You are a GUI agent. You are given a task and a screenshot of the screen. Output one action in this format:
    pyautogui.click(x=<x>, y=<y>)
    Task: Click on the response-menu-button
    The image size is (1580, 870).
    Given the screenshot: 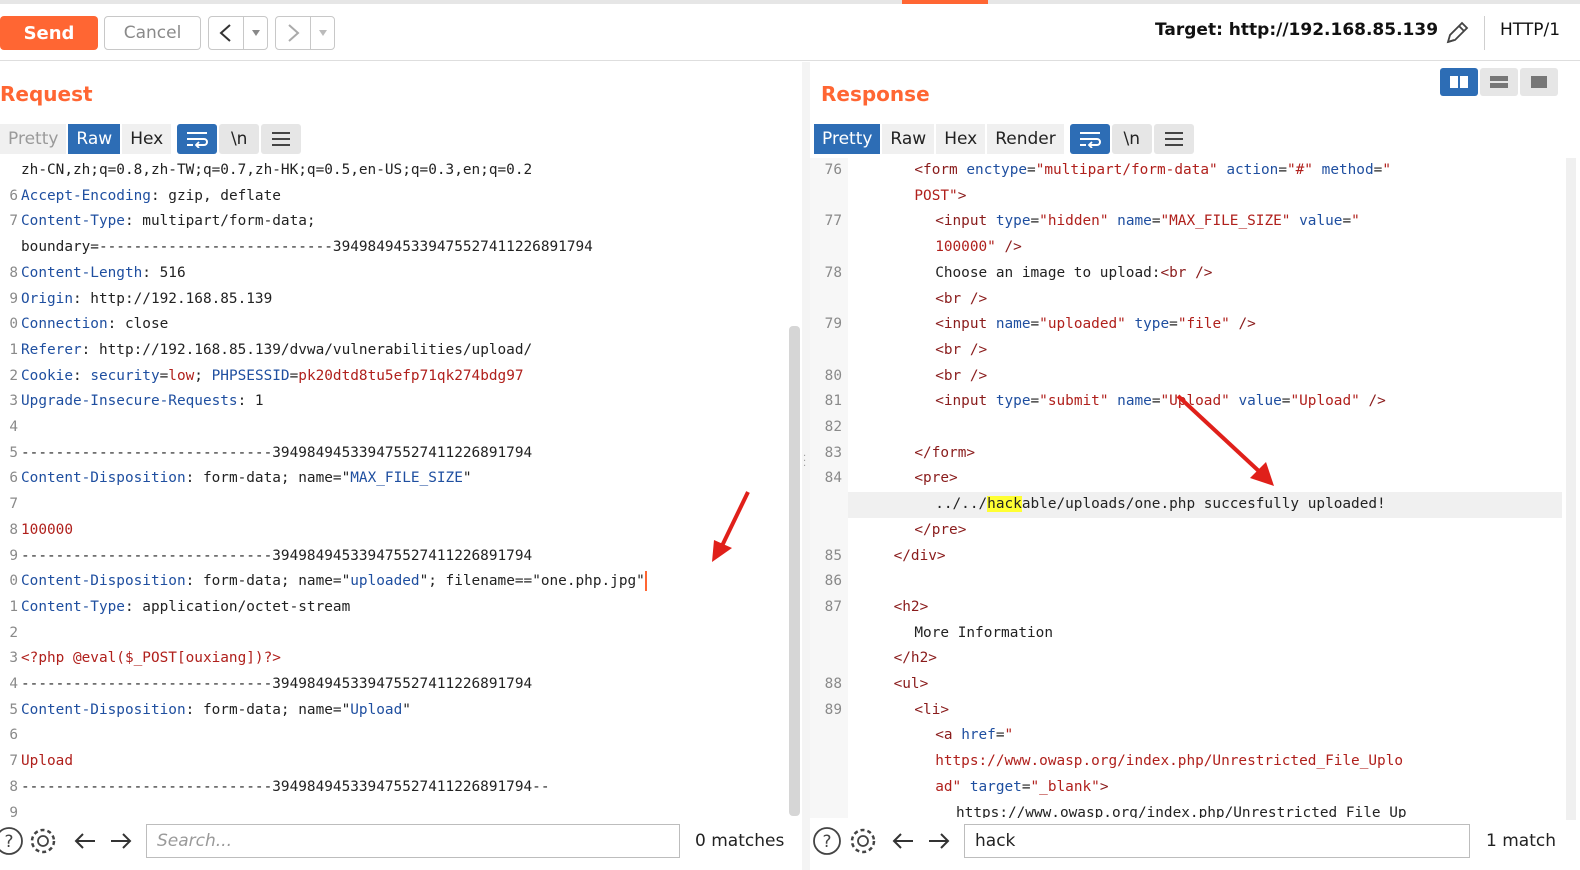 What is the action you would take?
    pyautogui.click(x=1173, y=139)
    